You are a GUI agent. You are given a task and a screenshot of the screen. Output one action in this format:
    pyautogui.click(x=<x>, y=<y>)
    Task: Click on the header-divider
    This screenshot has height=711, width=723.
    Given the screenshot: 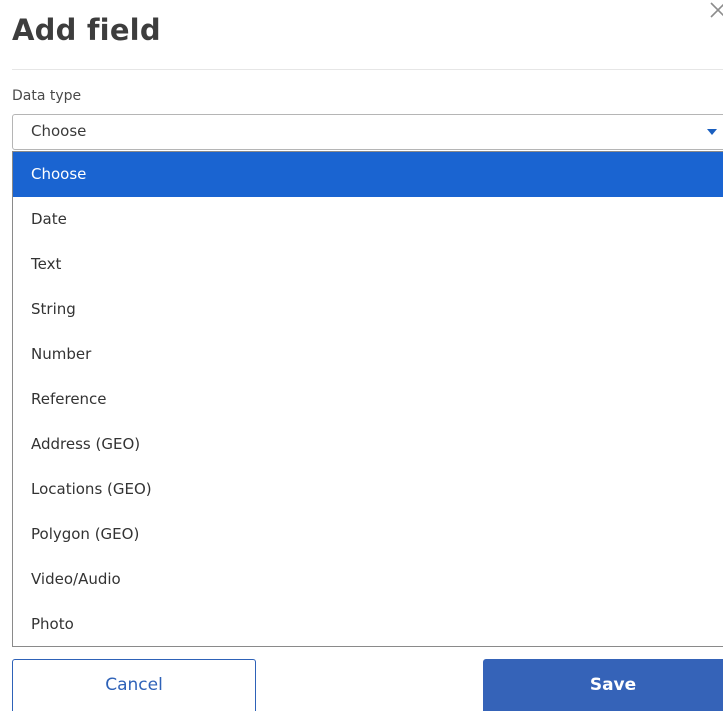 What is the action you would take?
    pyautogui.click(x=367, y=69)
    